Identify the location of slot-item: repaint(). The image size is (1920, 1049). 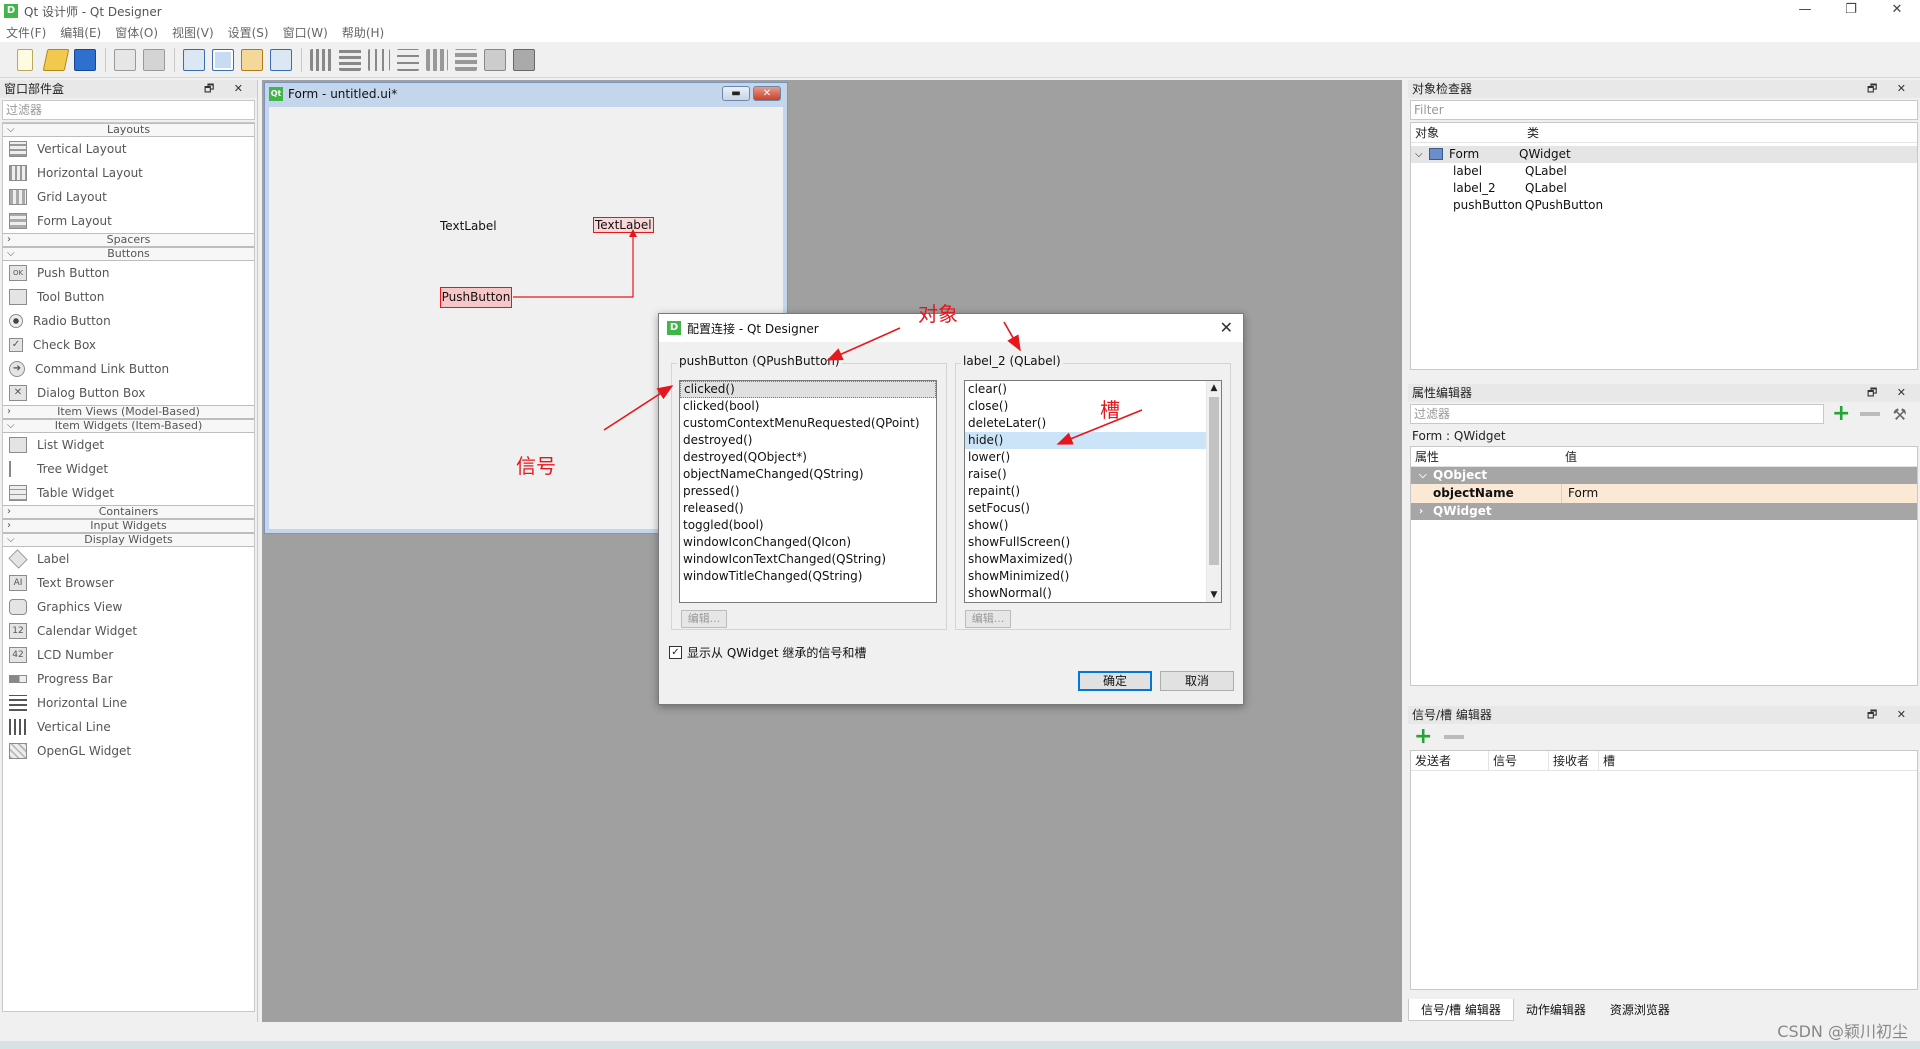
(1085, 491).